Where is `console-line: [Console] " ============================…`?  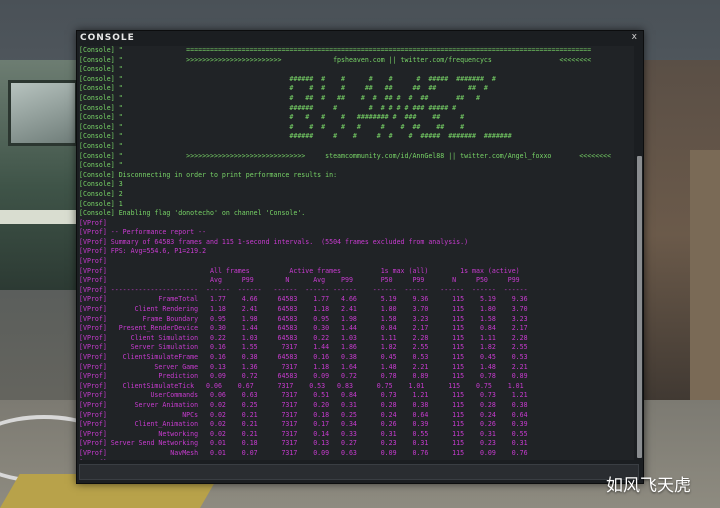 console-line: [Console] " ============================… is located at coordinates (335, 50).